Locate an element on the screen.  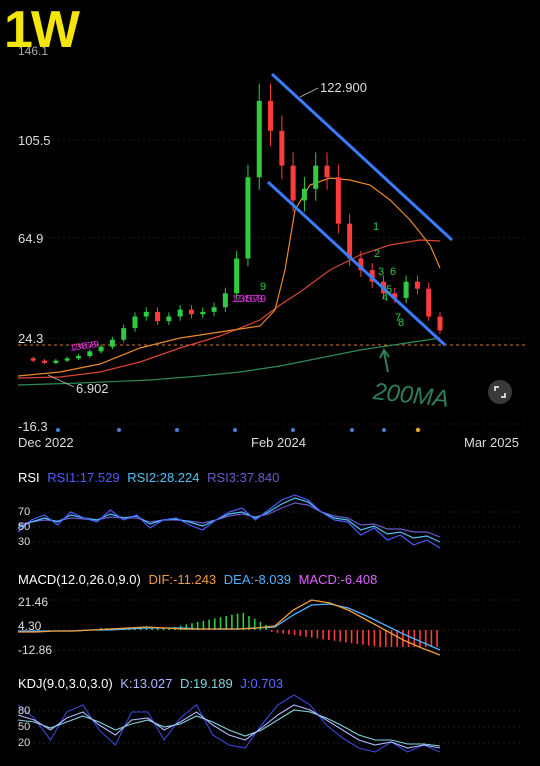
ma-annotation-arrow is located at coordinates (384, 360).